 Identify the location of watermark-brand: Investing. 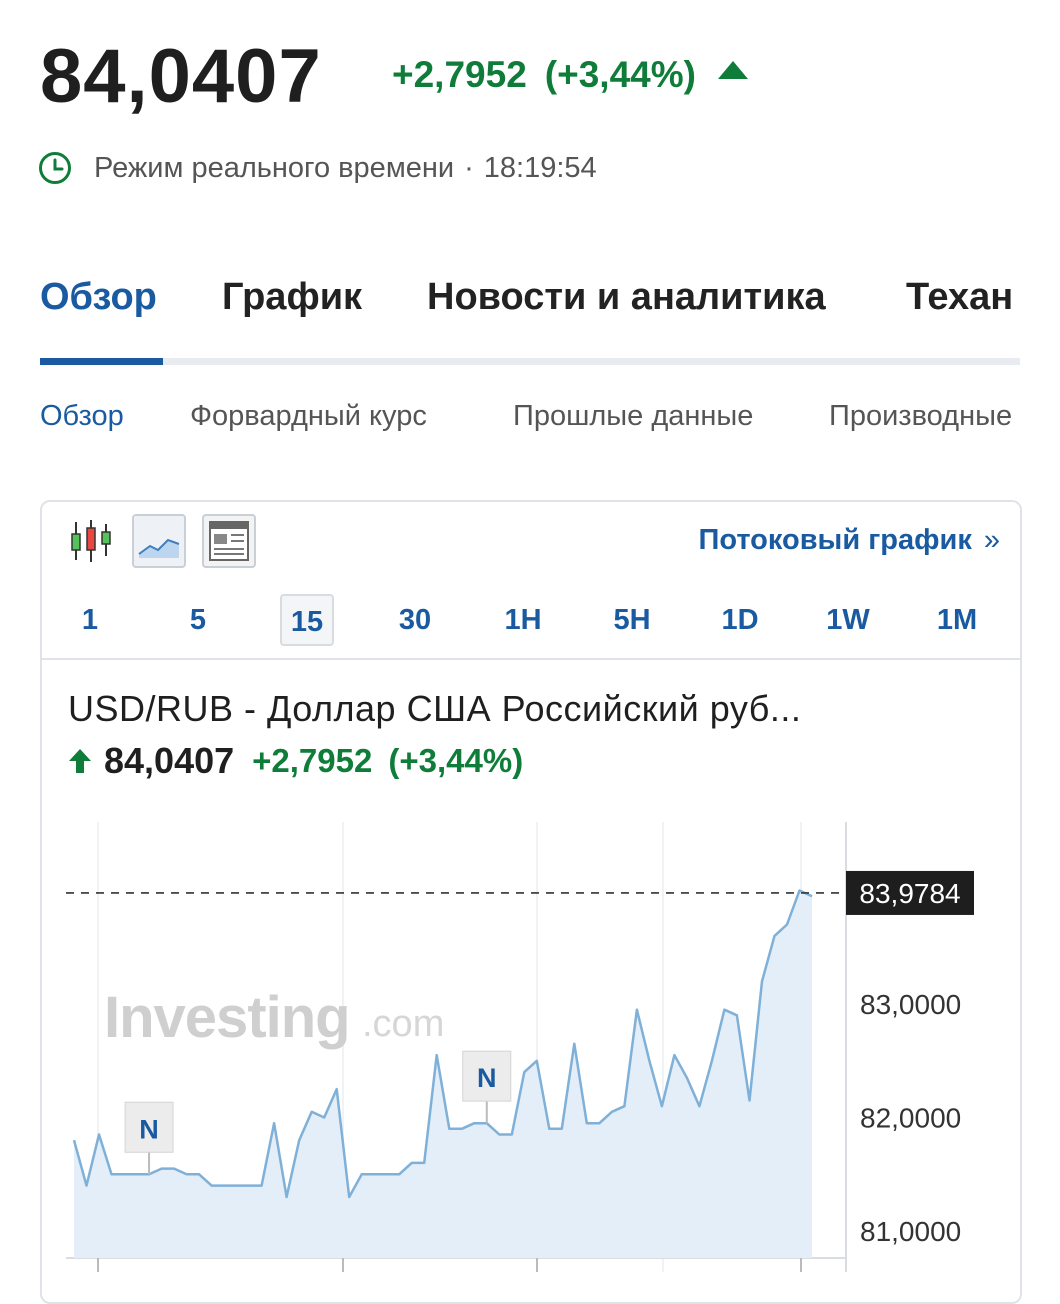
(227, 1017).